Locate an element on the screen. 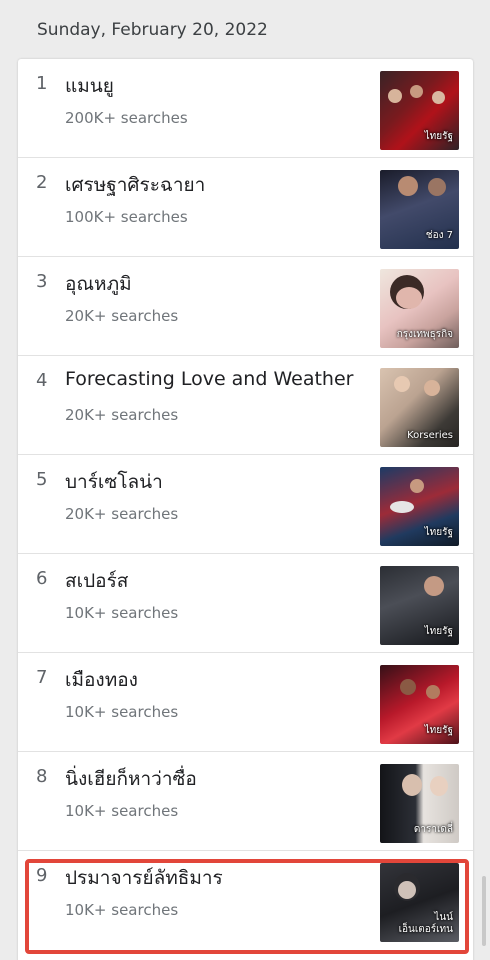  trend-rank: 7 is located at coordinates (42, 677).